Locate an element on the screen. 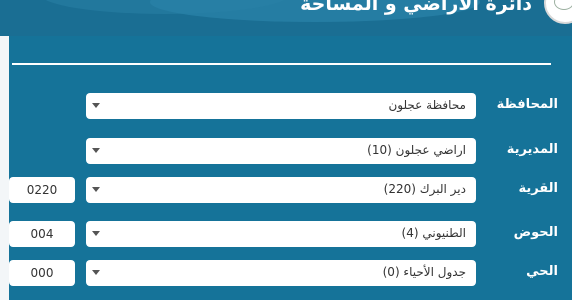 The width and height of the screenshot is (572, 300). governorate-value: محافظة عجلون is located at coordinates (427, 105).